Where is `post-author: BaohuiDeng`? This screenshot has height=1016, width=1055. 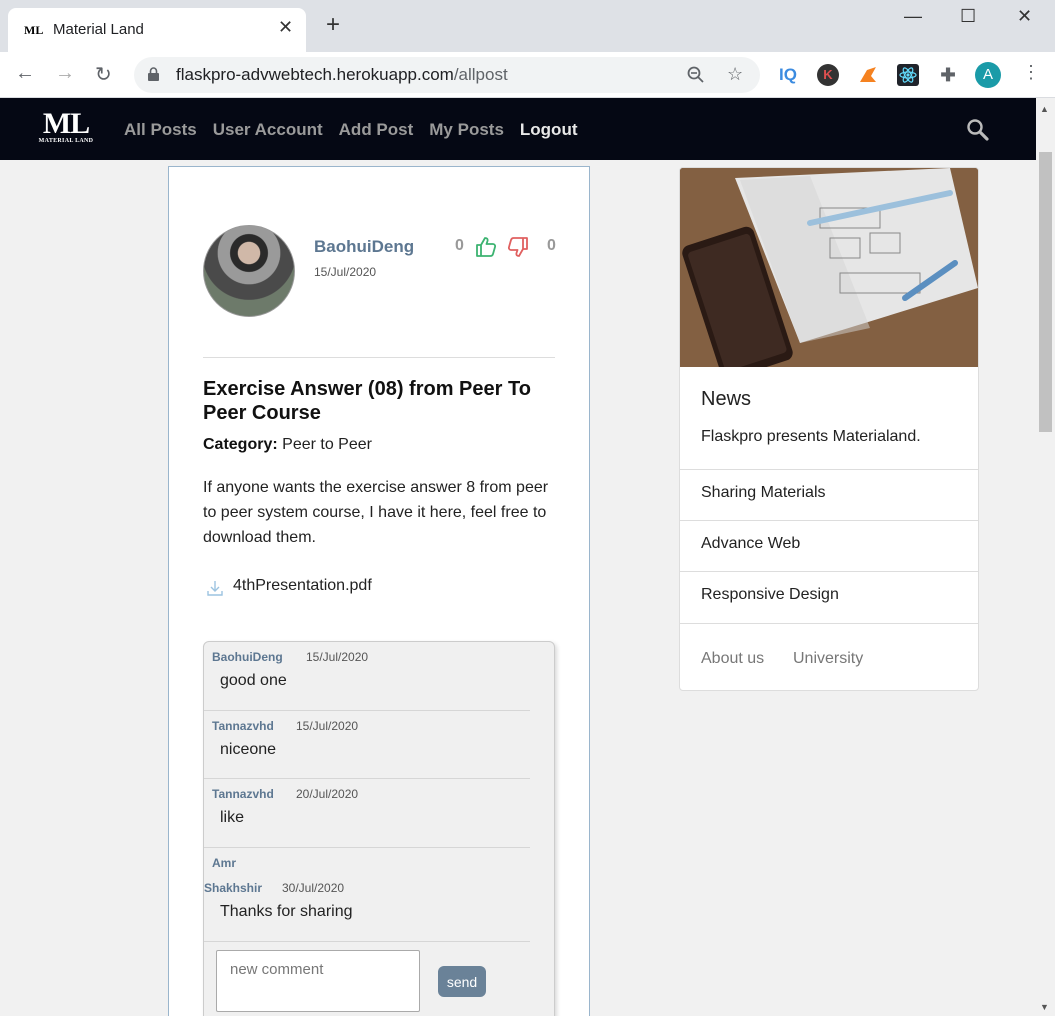
post-author: BaohuiDeng is located at coordinates (364, 247).